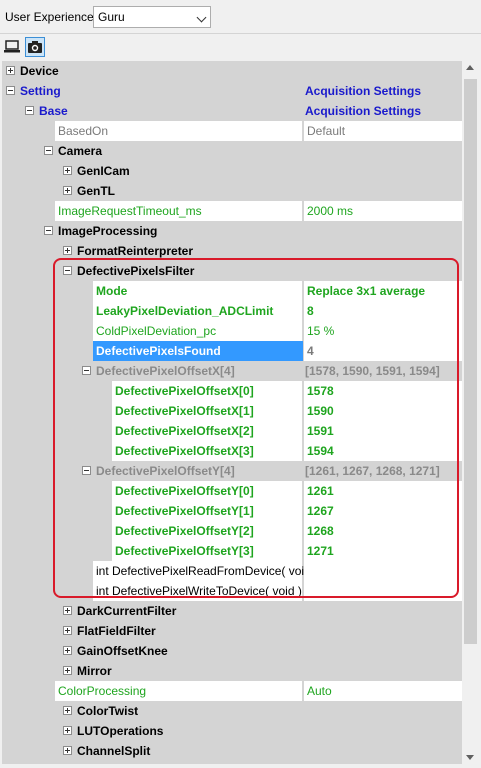 The width and height of the screenshot is (481, 768). Describe the element at coordinates (383, 131) in the screenshot. I see `property-value: Default` at that location.